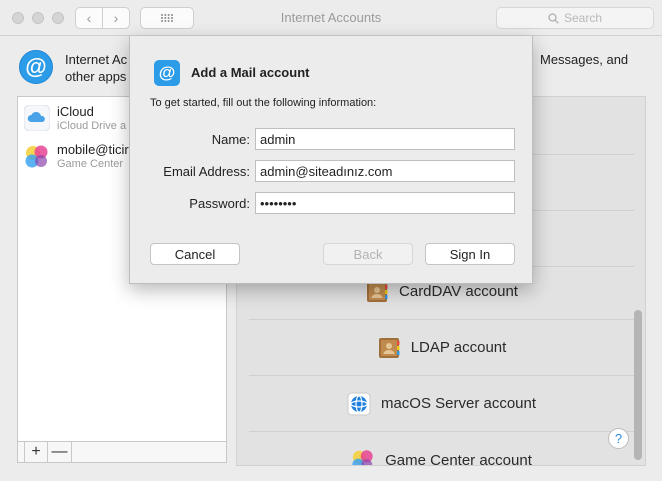 The image size is (662, 481). Describe the element at coordinates (36, 452) in the screenshot. I see `add-account-button: +` at that location.